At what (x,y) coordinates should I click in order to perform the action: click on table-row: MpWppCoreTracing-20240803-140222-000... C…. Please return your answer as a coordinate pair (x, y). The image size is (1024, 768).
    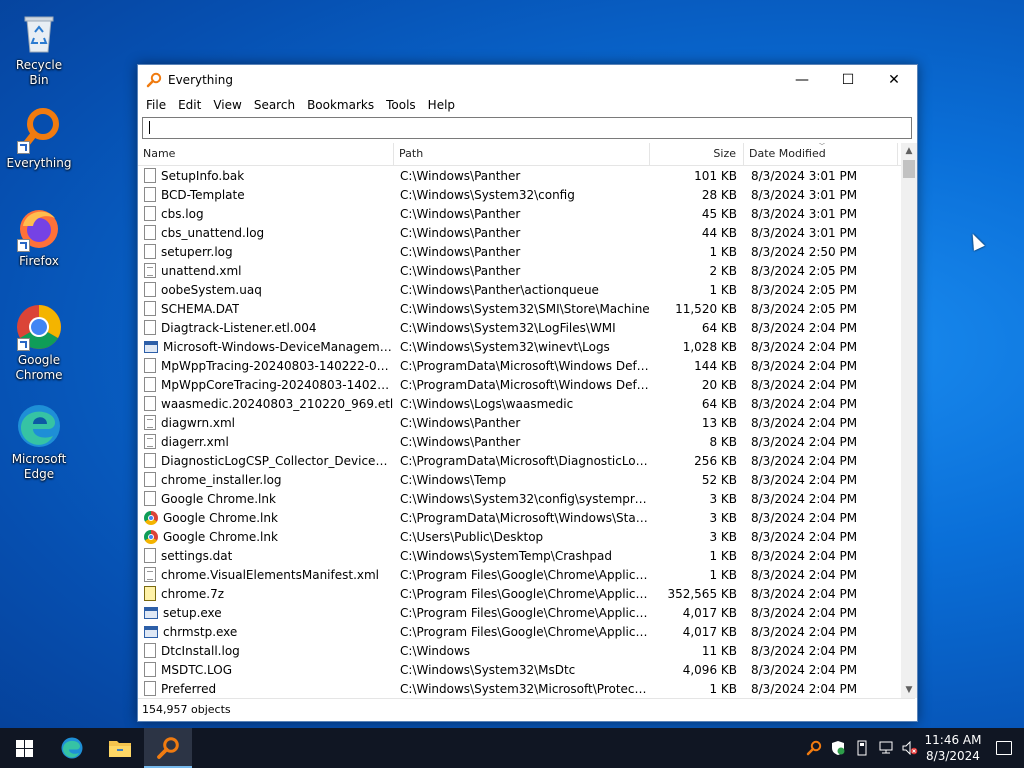
    Looking at the image, I should click on (518, 384).